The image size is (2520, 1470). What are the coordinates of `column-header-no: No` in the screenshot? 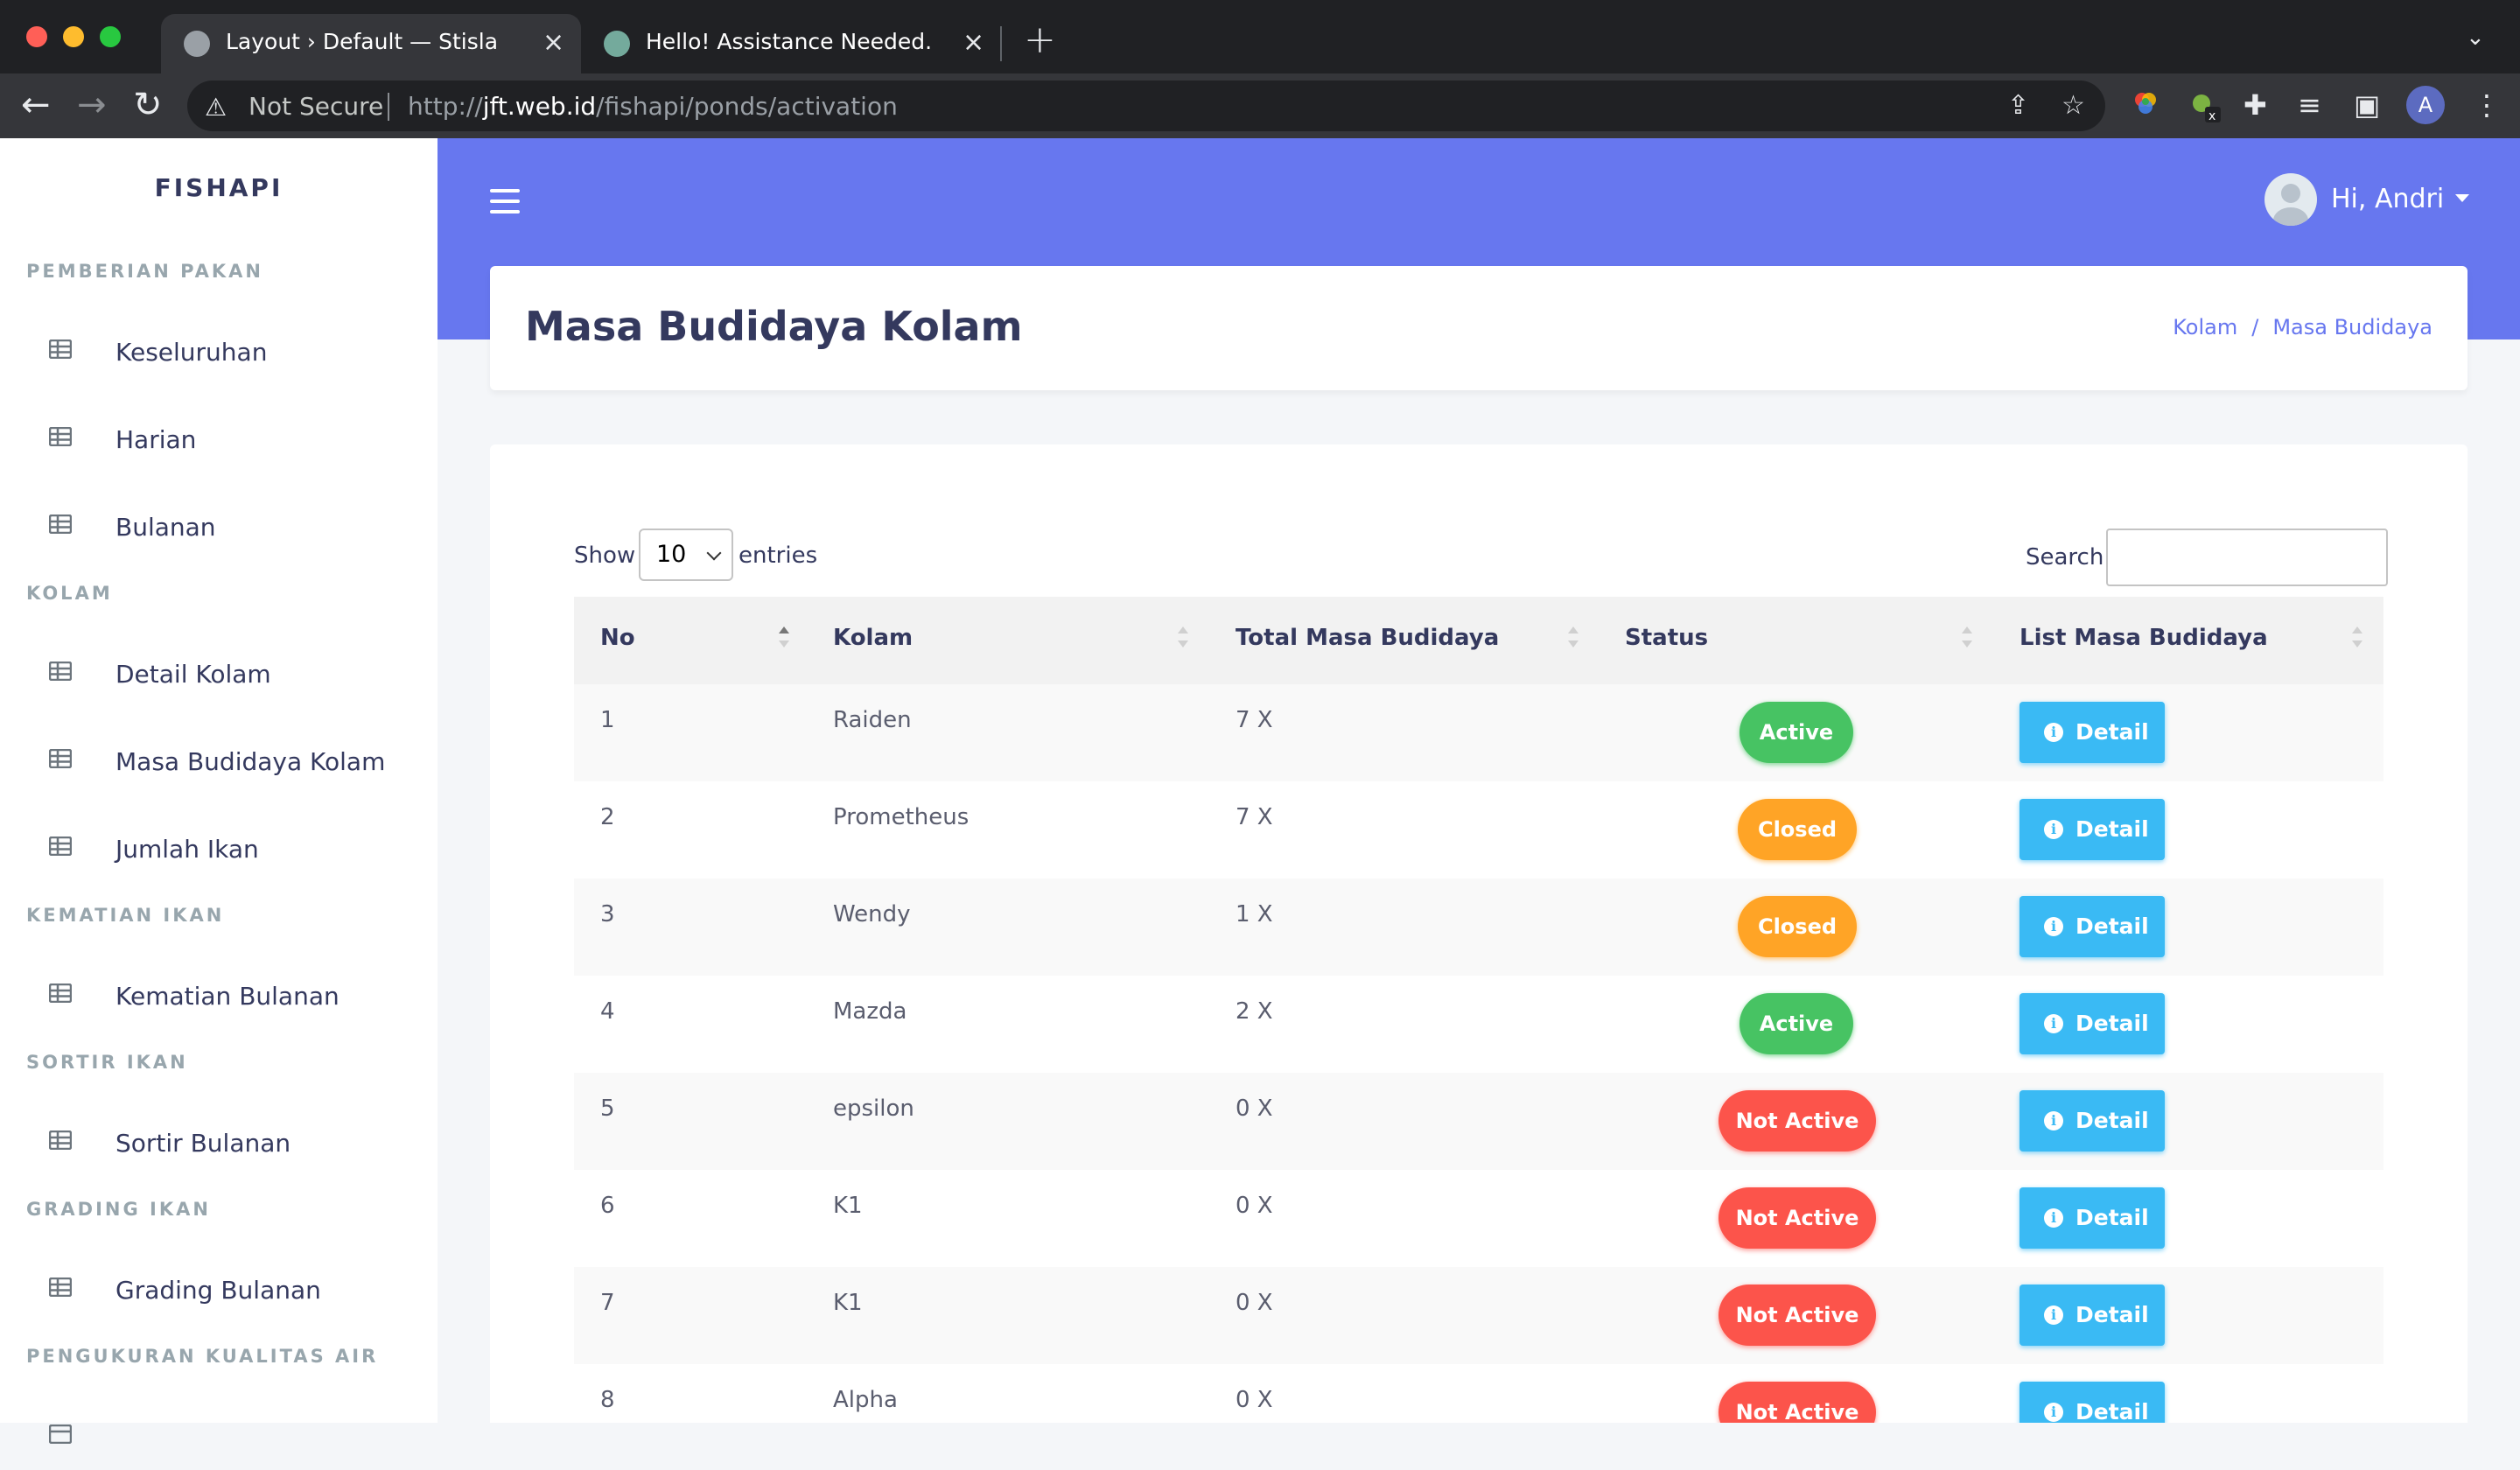 It's located at (617, 638).